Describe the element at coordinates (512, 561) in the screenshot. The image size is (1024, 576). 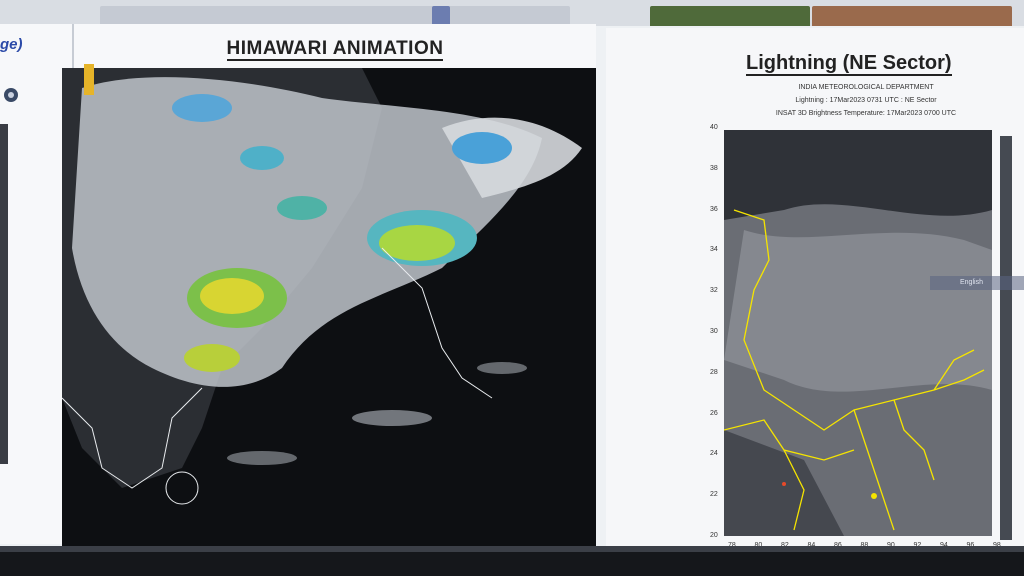
I see `screen-bezel` at that location.